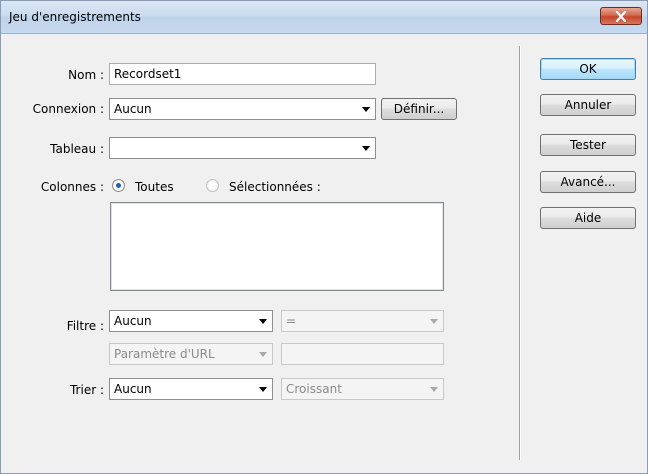  Describe the element at coordinates (72, 187) in the screenshot. I see `colonnes-label: Colonnes :` at that location.